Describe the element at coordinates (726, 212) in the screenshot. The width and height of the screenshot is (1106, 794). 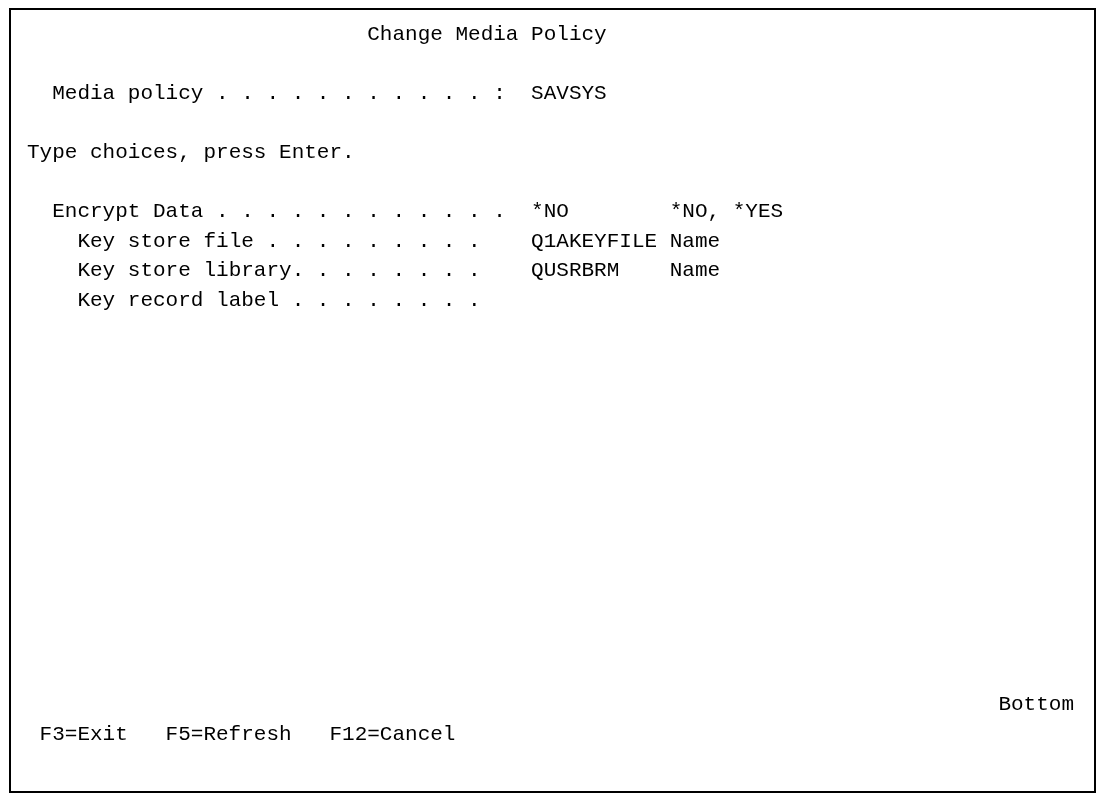
I see `allowed-values-hint: *NO, *YES` at that location.